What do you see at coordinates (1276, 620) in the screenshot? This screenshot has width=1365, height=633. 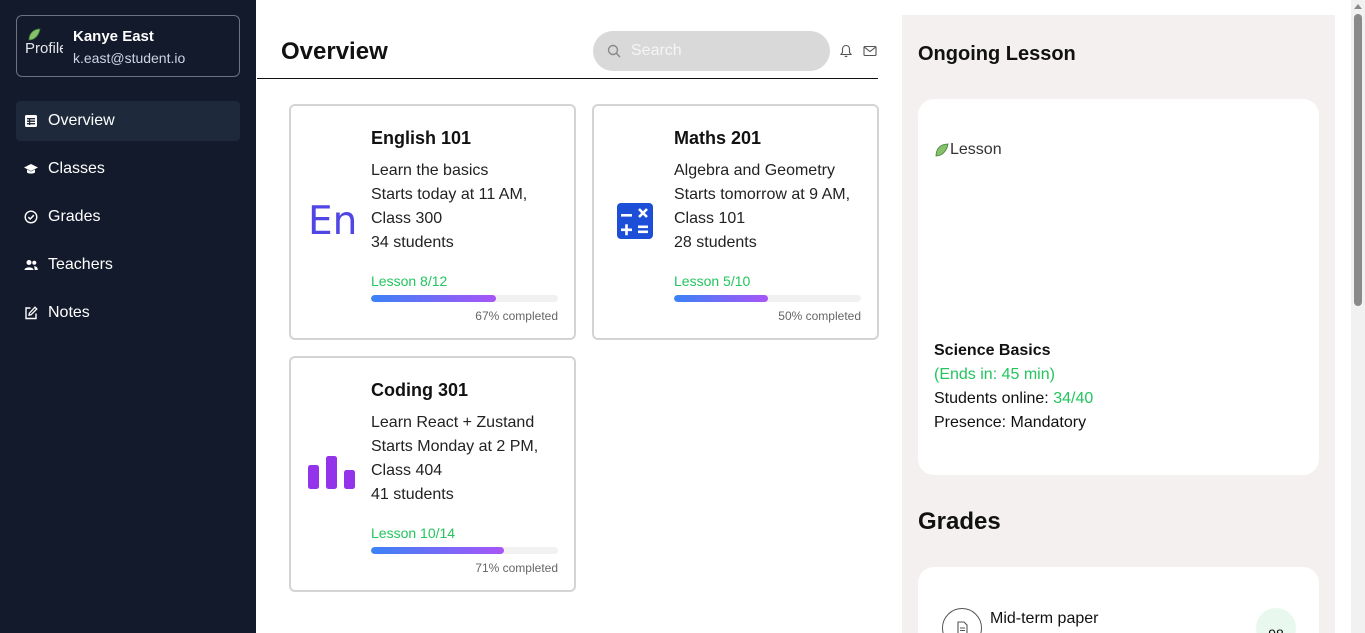 I see `grade-score: 98` at bounding box center [1276, 620].